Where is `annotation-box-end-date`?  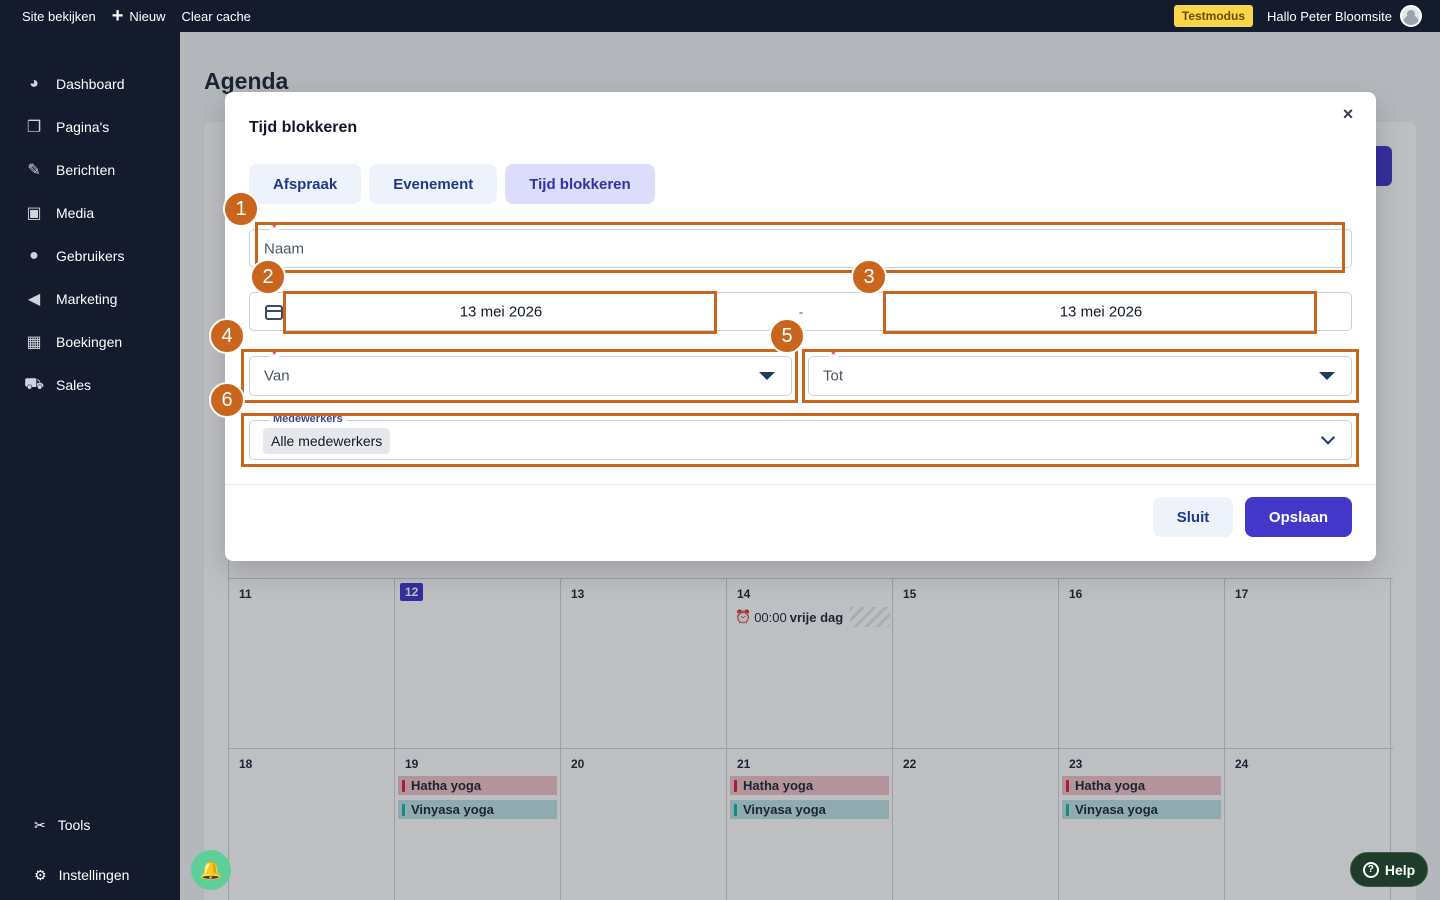 annotation-box-end-date is located at coordinates (1100, 312).